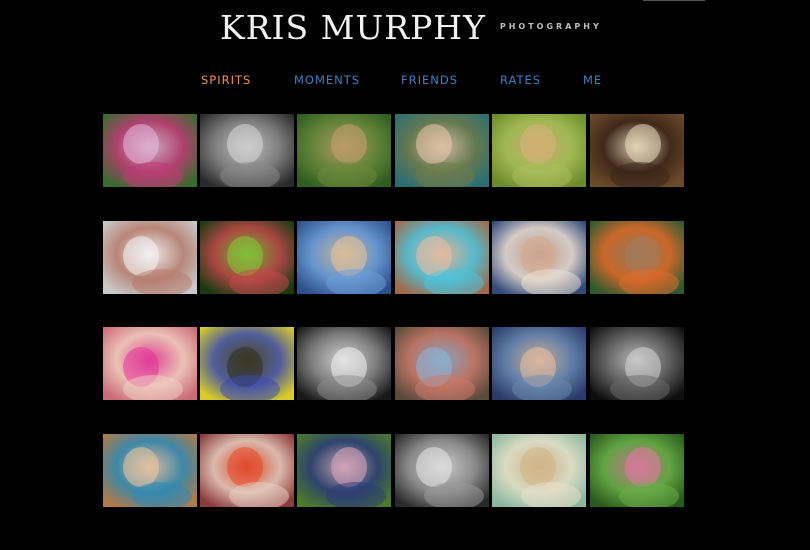 The width and height of the screenshot is (810, 550). I want to click on logo-tagline: PHOTOGRAPHY, so click(550, 26).